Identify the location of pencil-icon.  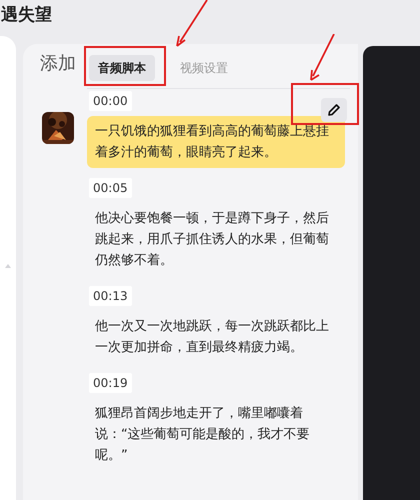
(334, 110).